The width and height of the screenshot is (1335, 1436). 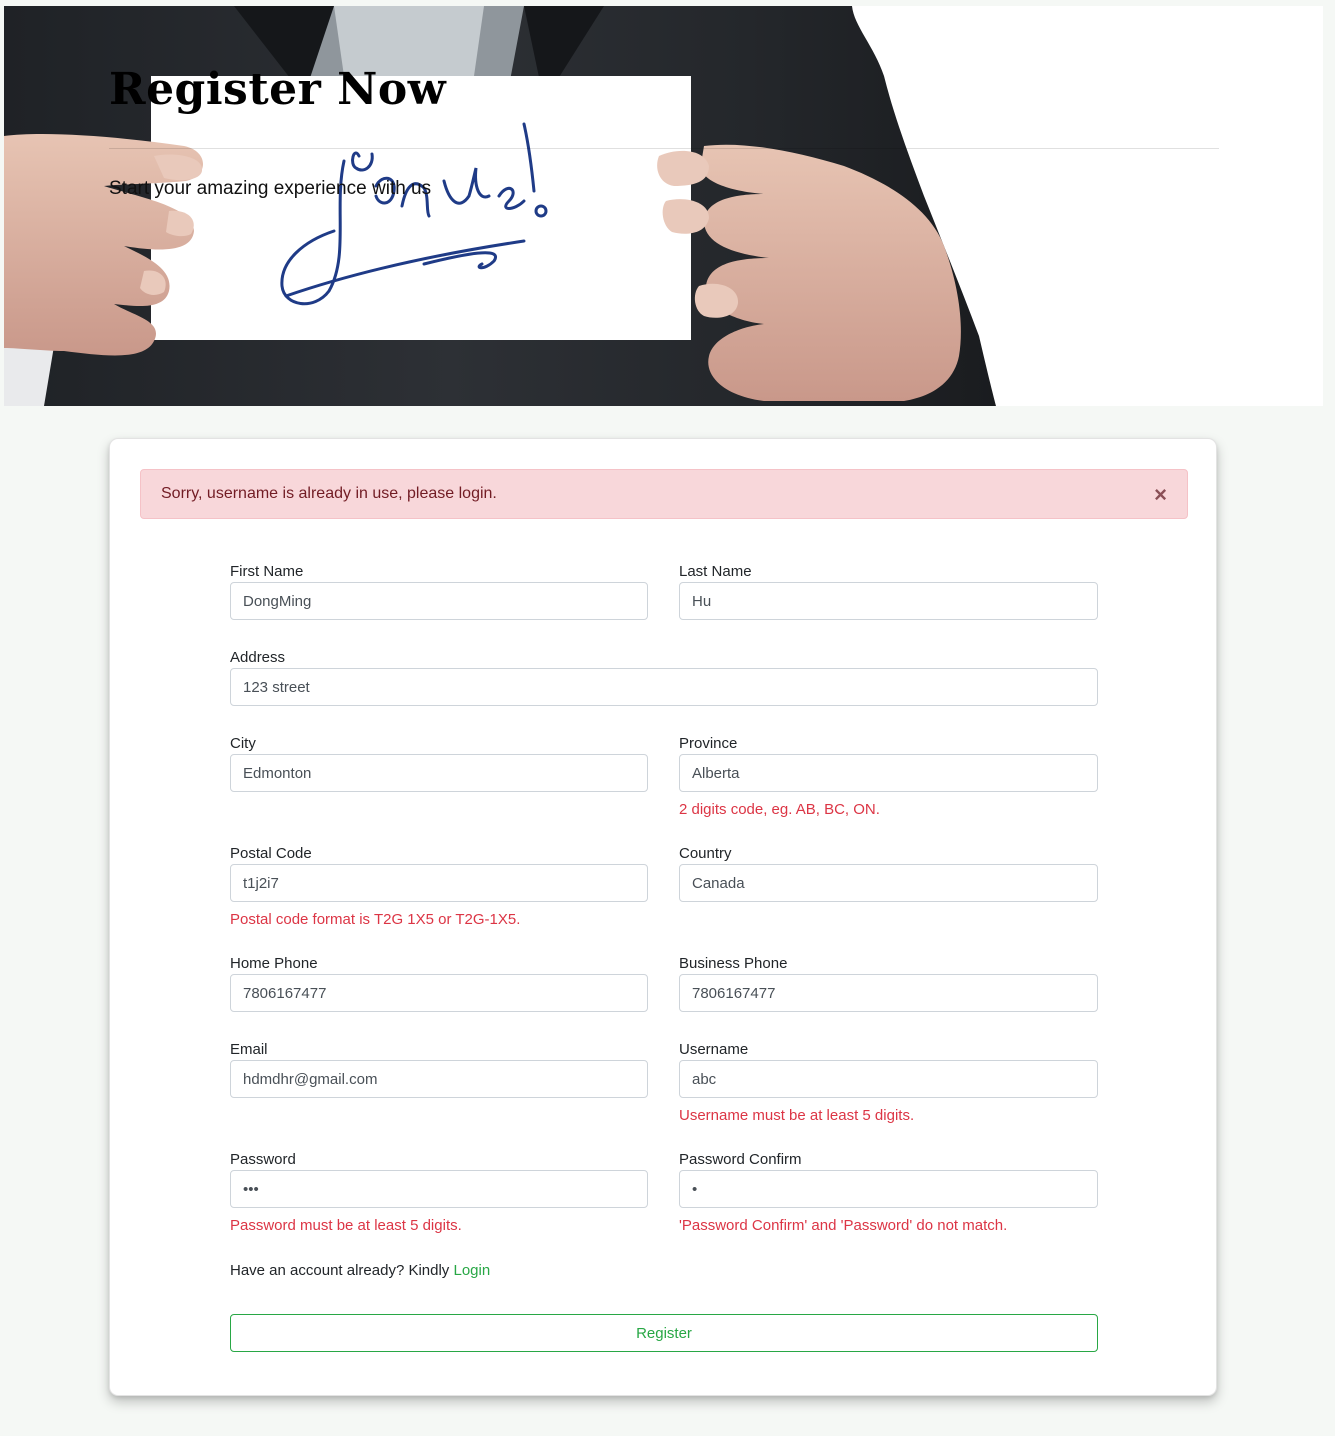 I want to click on business-phone-label: Business Phone, so click(x=733, y=963).